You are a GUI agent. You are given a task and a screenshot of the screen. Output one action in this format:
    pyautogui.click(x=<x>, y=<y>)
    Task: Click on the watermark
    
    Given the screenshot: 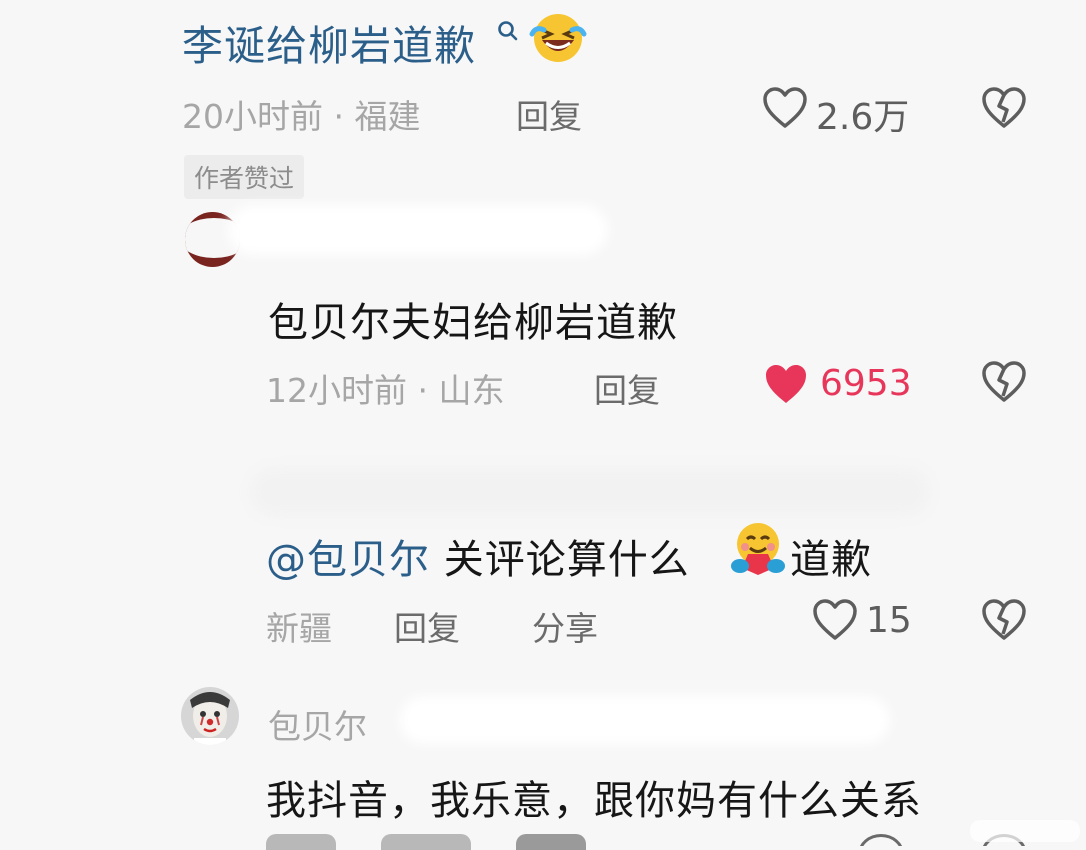 What is the action you would take?
    pyautogui.click(x=1025, y=831)
    